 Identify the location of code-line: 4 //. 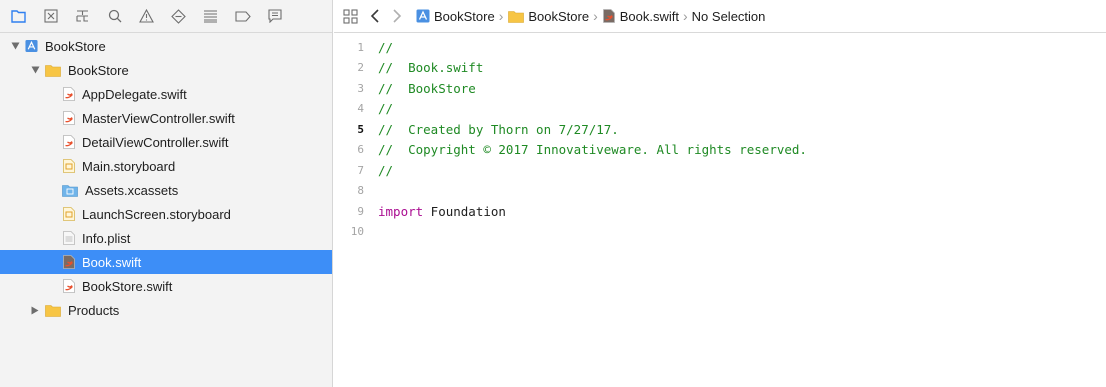
(363, 109).